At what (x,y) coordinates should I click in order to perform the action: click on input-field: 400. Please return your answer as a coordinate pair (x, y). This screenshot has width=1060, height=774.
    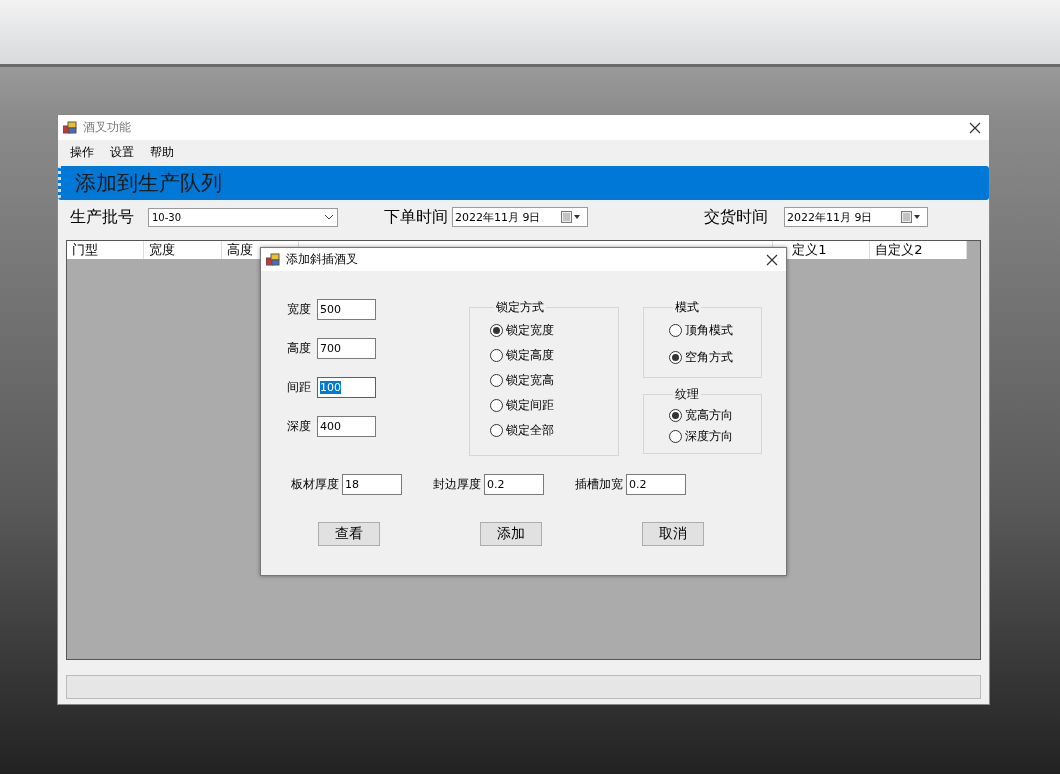
    Looking at the image, I should click on (346, 426).